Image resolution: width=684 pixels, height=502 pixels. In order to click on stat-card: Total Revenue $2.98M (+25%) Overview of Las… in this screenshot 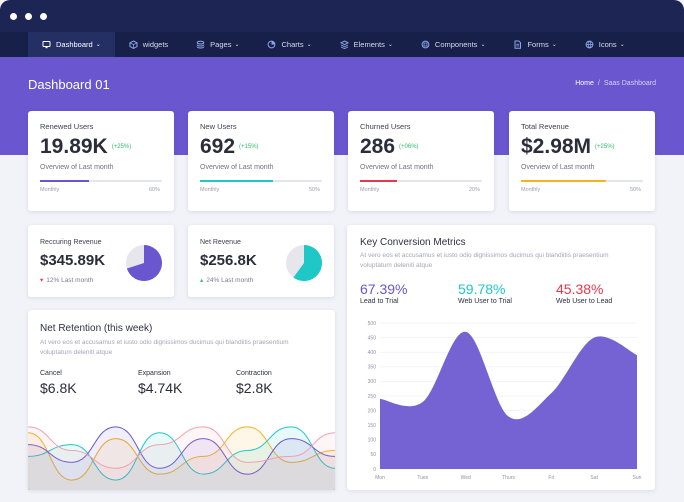, I will do `click(582, 161)`.